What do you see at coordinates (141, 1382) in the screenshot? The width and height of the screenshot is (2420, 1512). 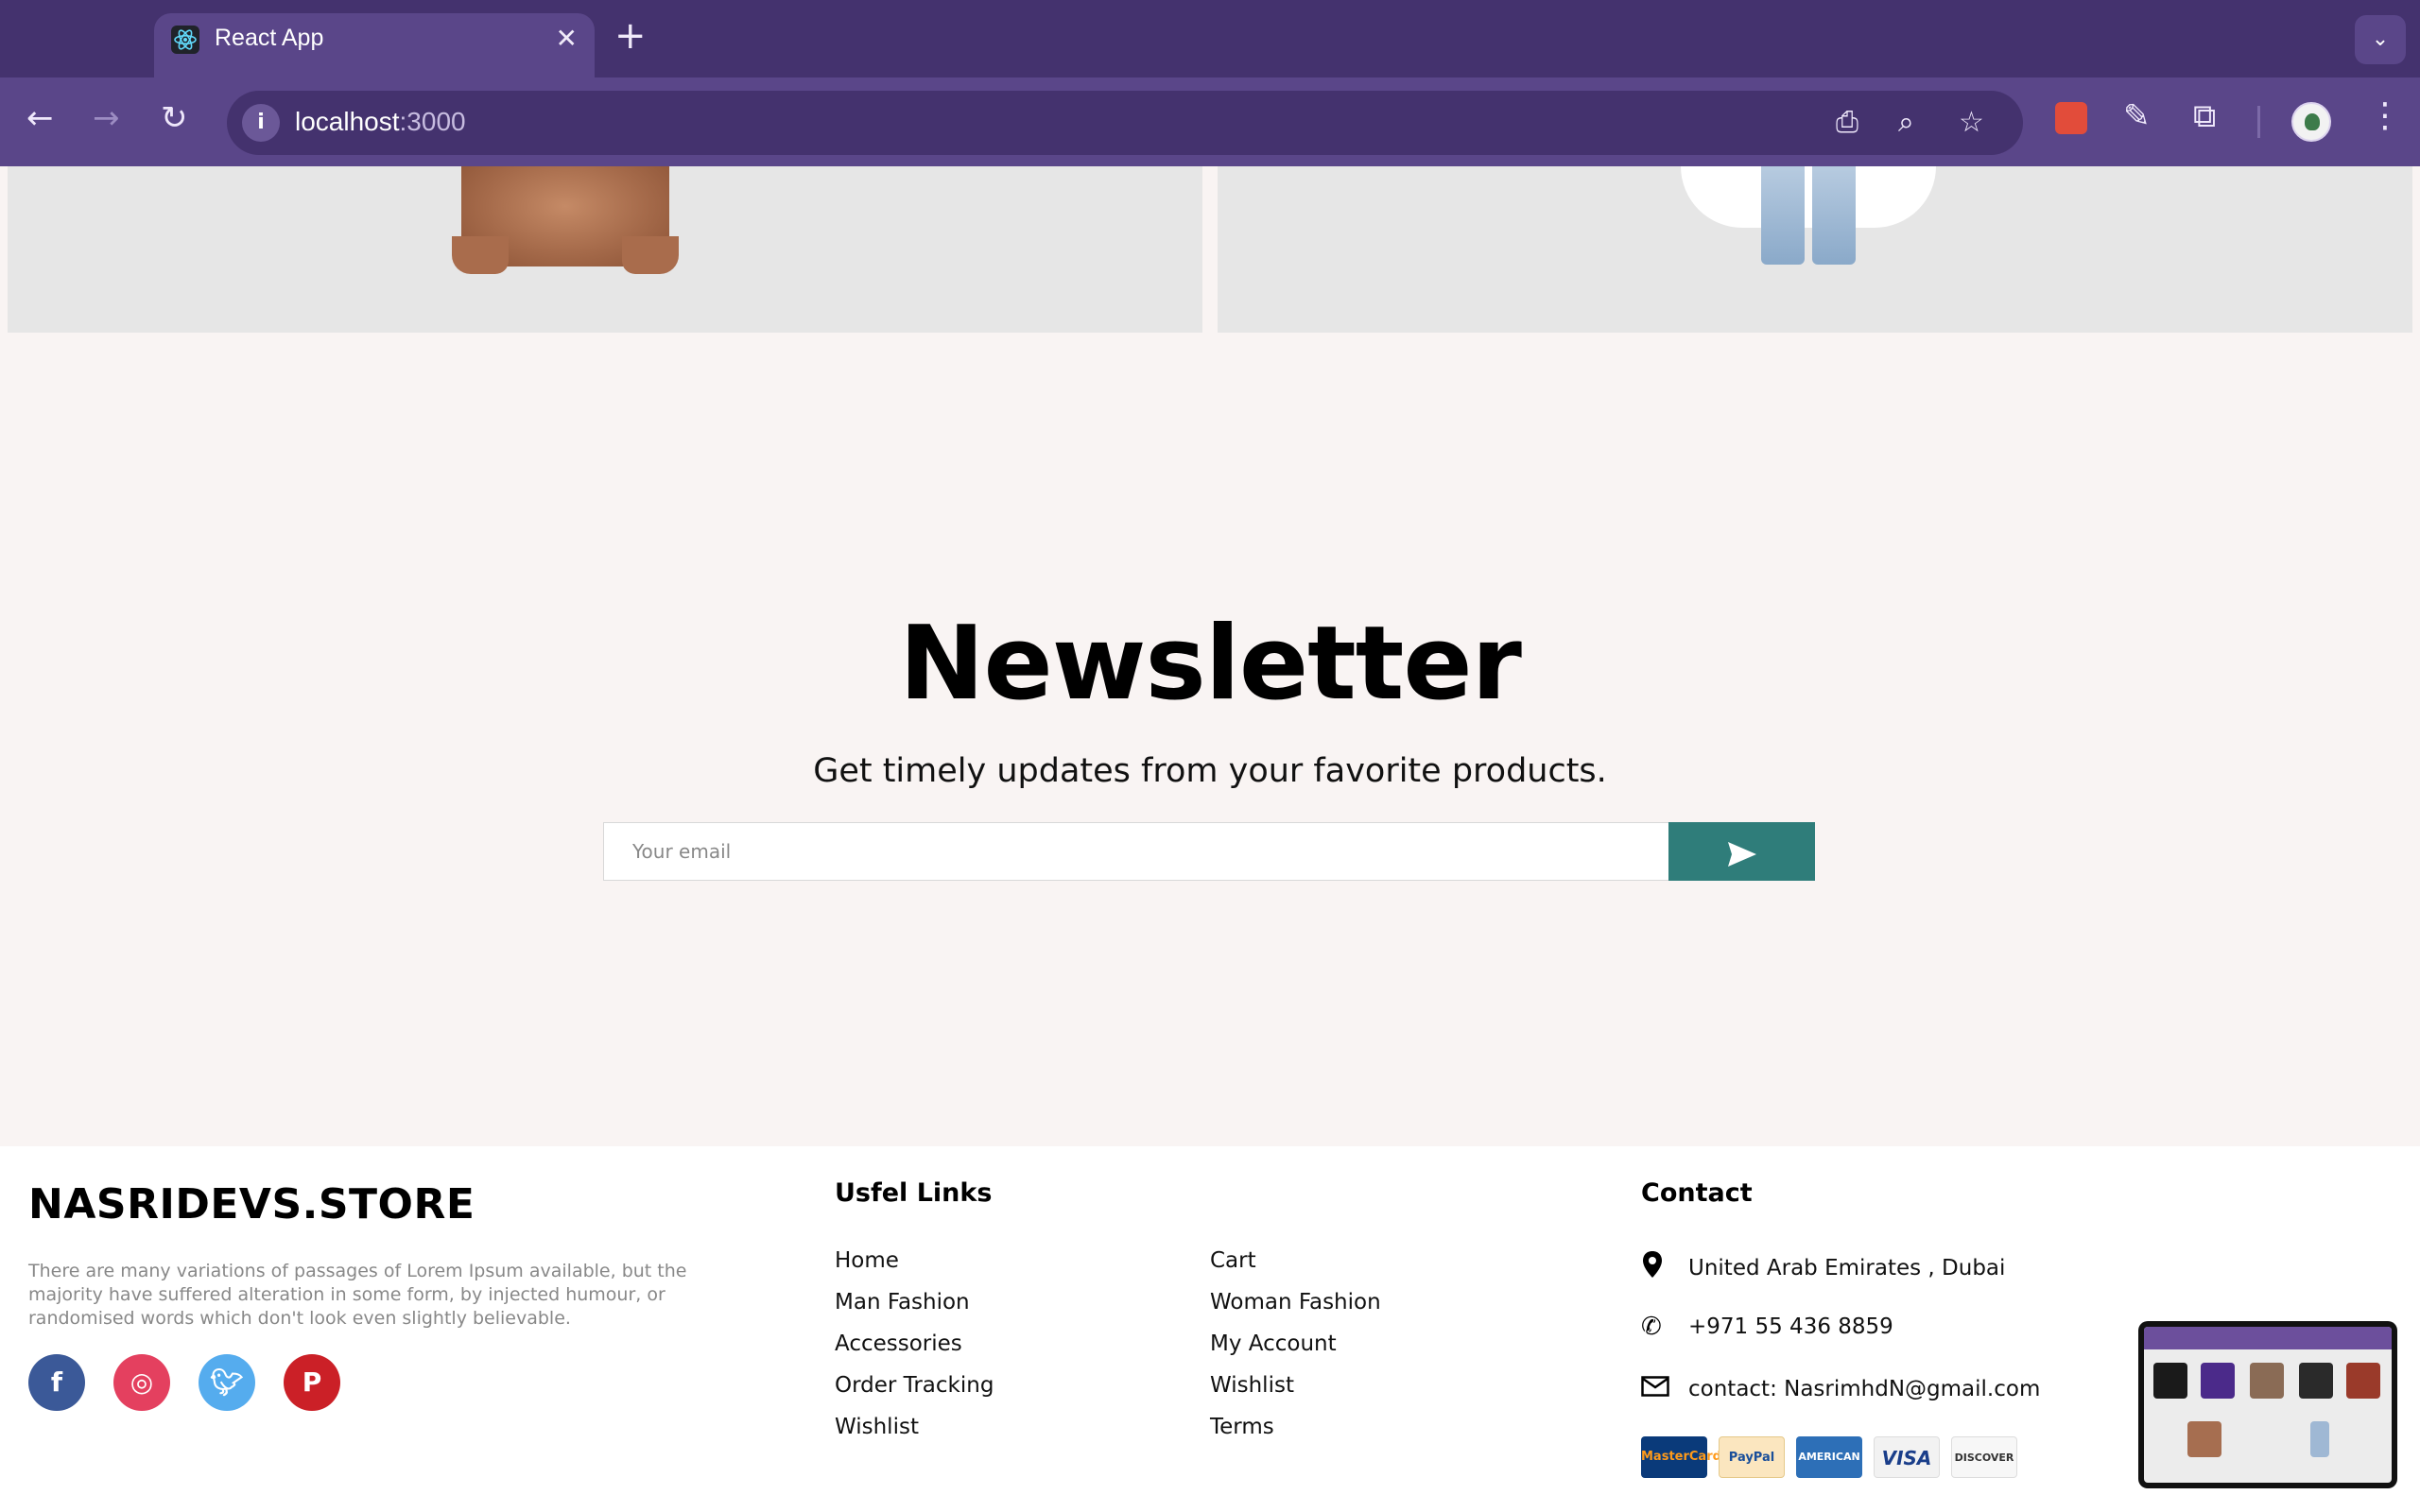 I see `instagram-icon: ◎` at bounding box center [141, 1382].